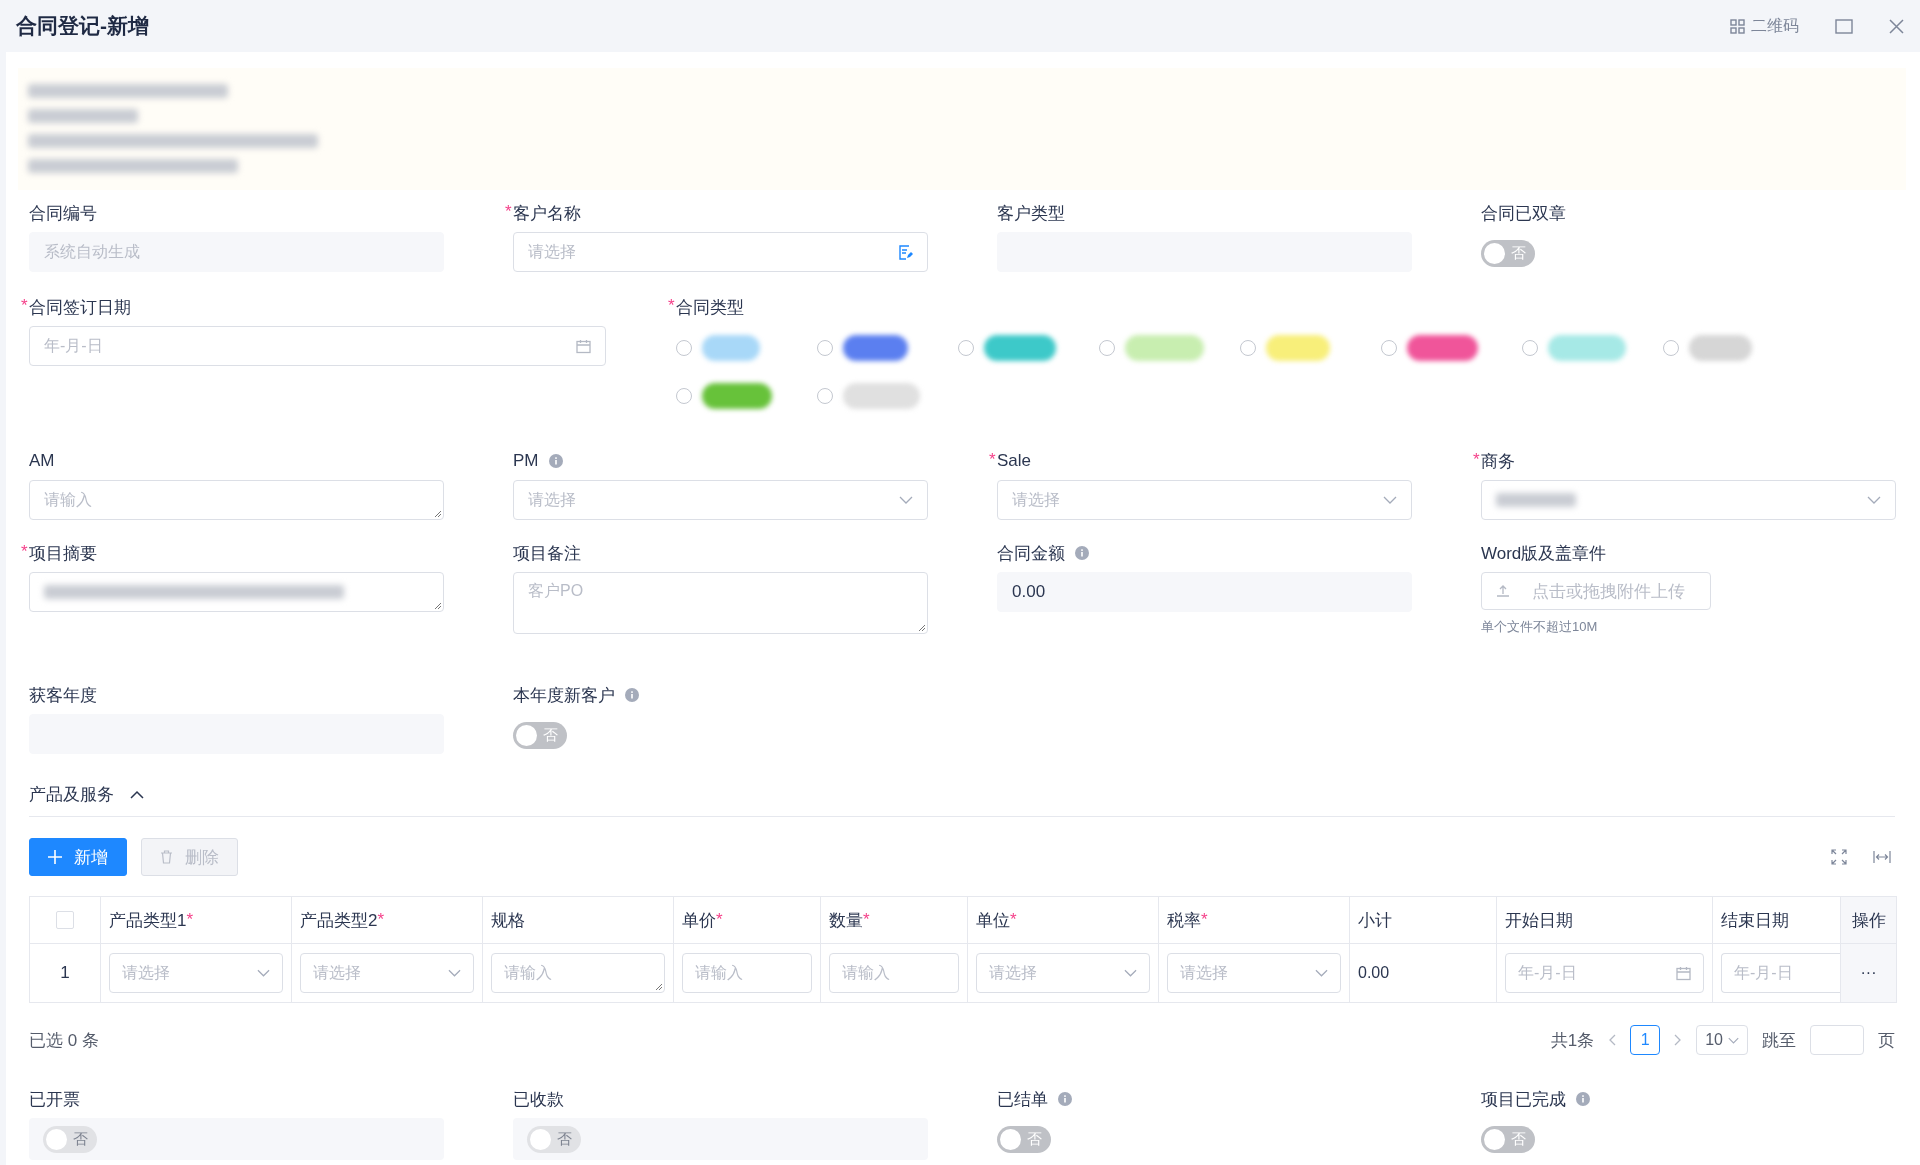 The image size is (1920, 1165). I want to click on page-size-select: 10, so click(1722, 1040).